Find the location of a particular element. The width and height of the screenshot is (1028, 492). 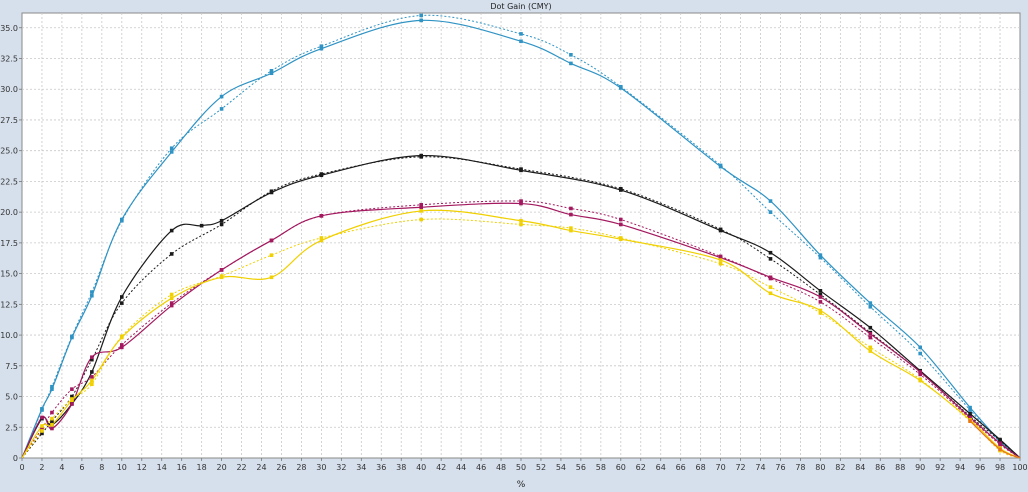

x-tick-label: 50 is located at coordinates (521, 467).